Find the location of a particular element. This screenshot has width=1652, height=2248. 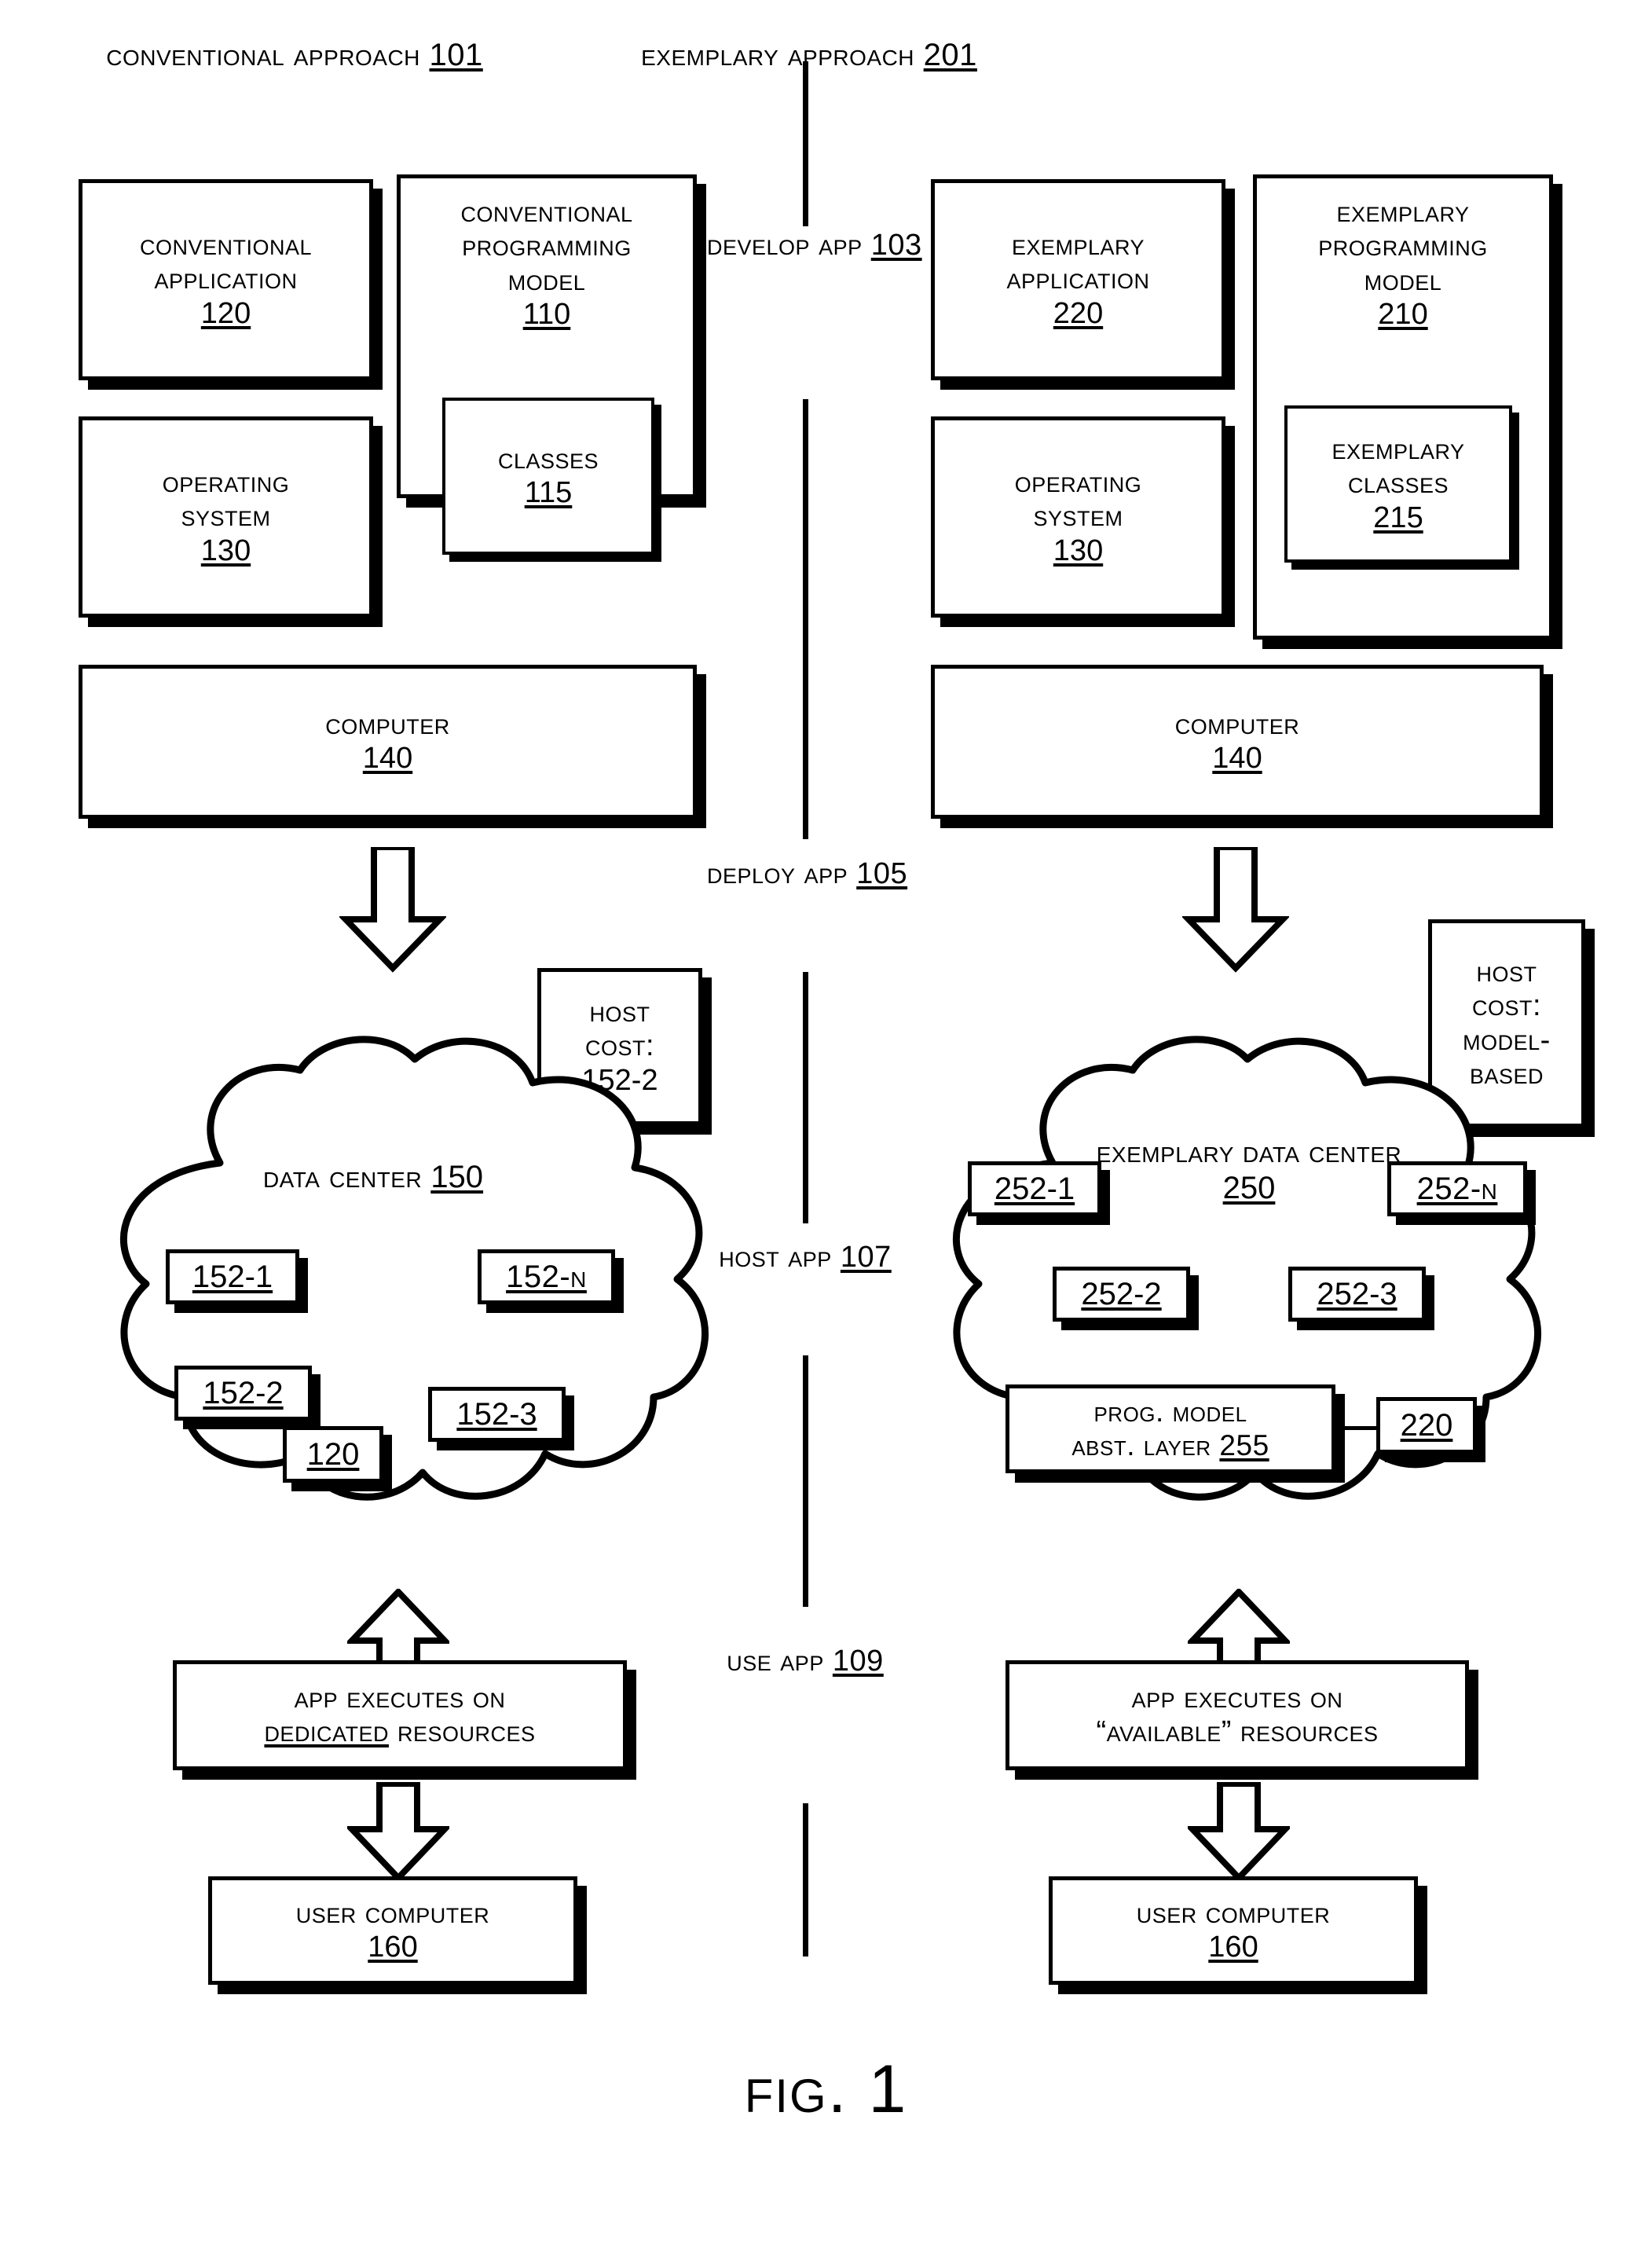

right-computer-line1: Computer is located at coordinates (1237, 724).